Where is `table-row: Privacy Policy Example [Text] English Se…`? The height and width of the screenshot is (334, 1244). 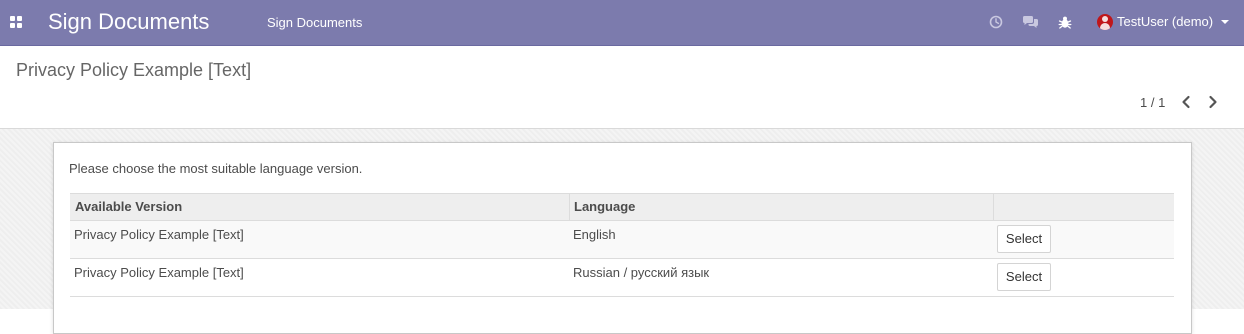
table-row: Privacy Policy Example [Text] English Se… is located at coordinates (622, 240).